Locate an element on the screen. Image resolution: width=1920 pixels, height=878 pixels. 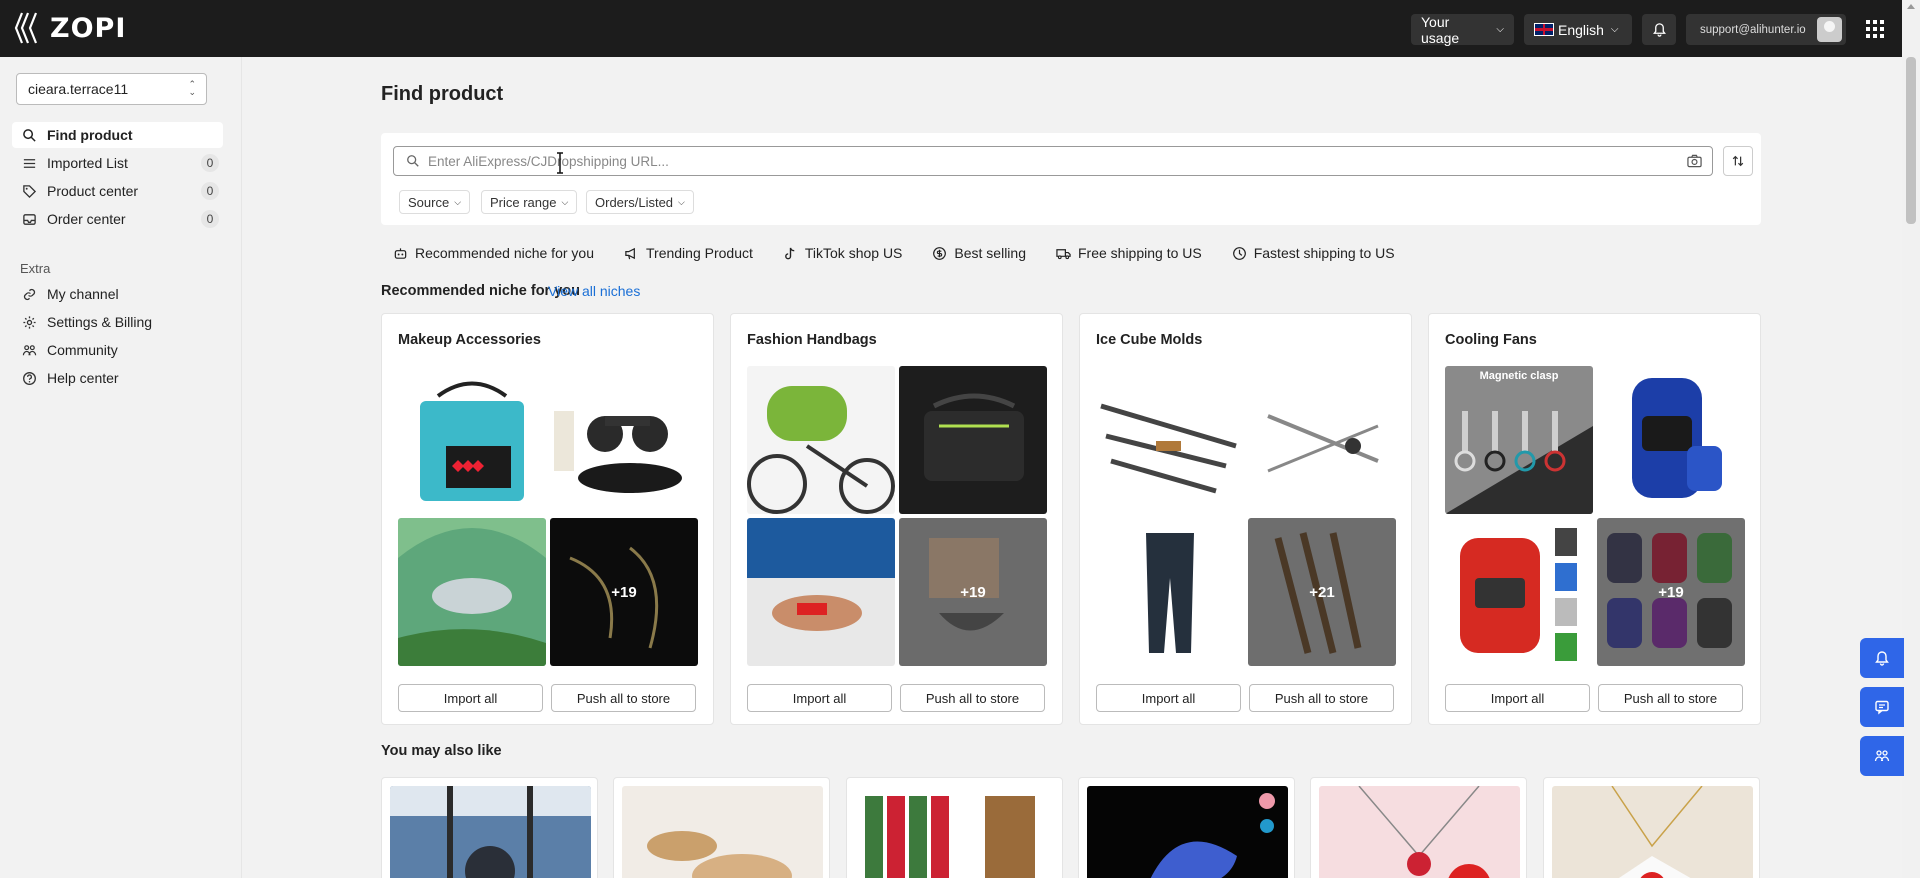
scrollbar-thumb is located at coordinates (1911, 140).